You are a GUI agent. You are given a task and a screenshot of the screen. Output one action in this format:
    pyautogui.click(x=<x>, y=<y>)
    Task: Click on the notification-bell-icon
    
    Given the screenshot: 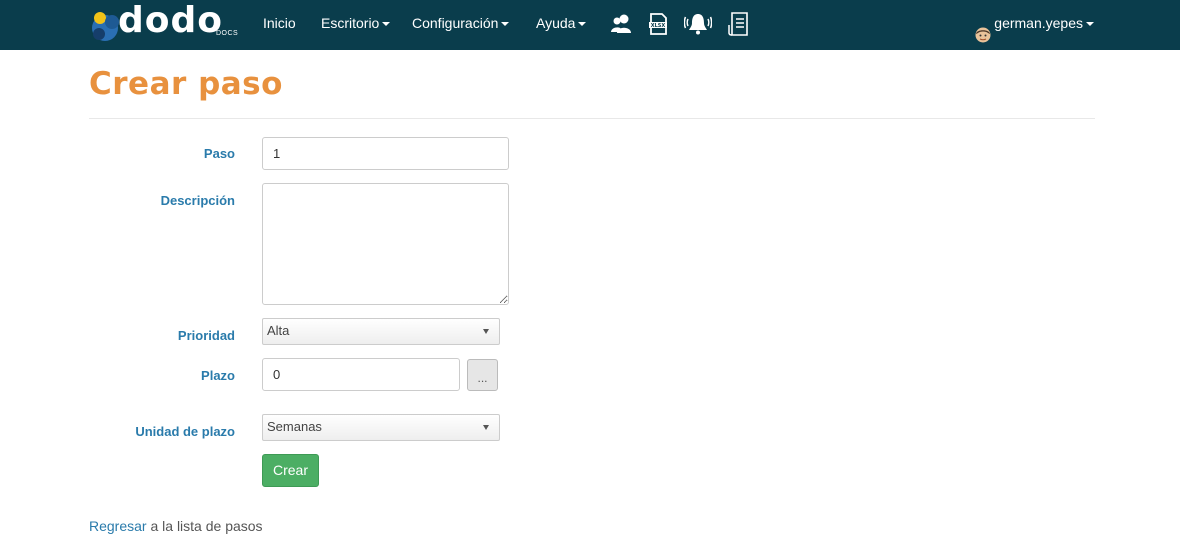 What is the action you would take?
    pyautogui.click(x=698, y=24)
    